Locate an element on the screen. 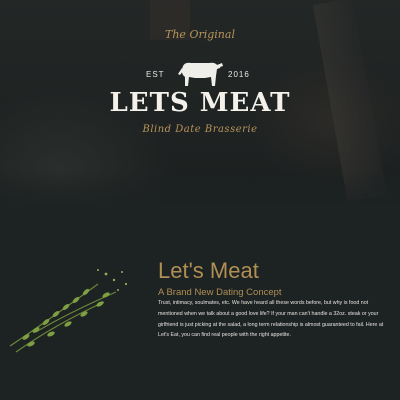  section-title: Let's Meat is located at coordinates (208, 270).